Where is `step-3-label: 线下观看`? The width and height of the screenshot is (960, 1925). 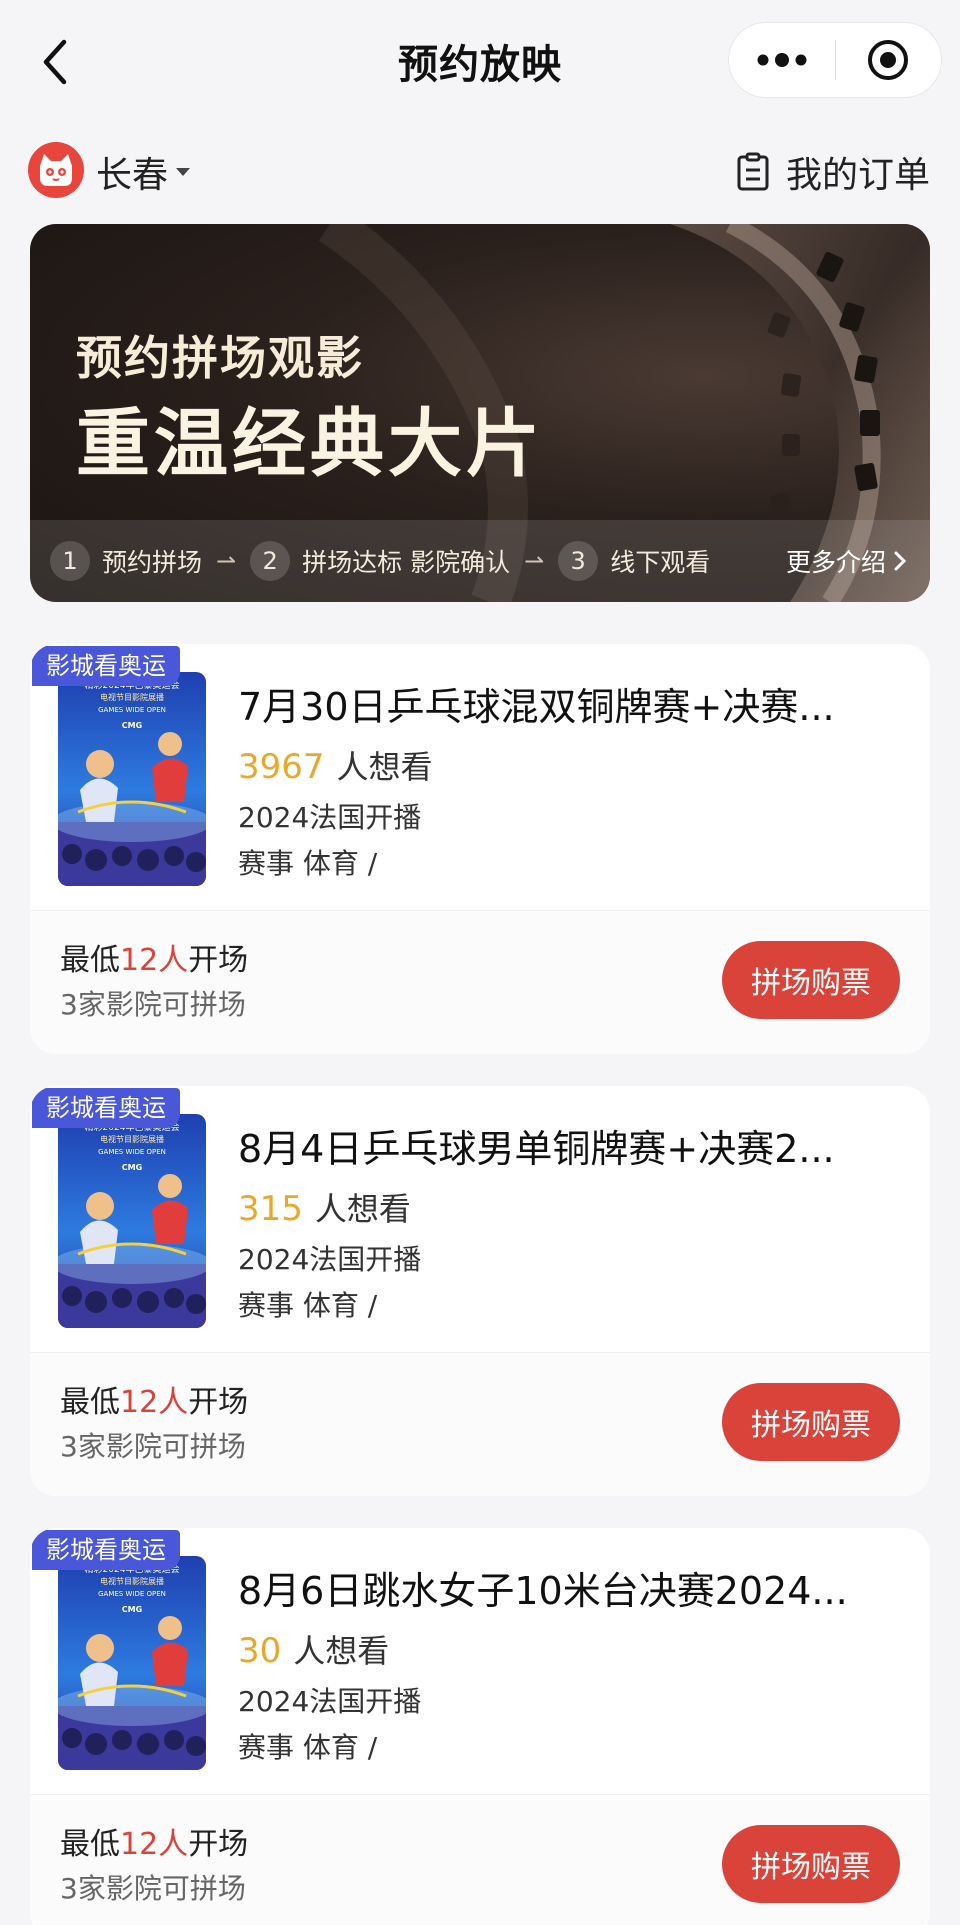 step-3-label: 线下观看 is located at coordinates (660, 562).